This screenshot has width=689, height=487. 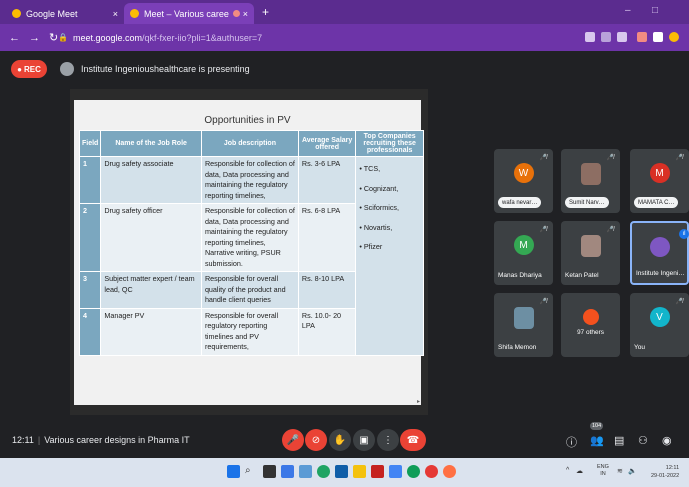 What do you see at coordinates (643, 440) in the screenshot?
I see `activities-icon: ⚇` at bounding box center [643, 440].